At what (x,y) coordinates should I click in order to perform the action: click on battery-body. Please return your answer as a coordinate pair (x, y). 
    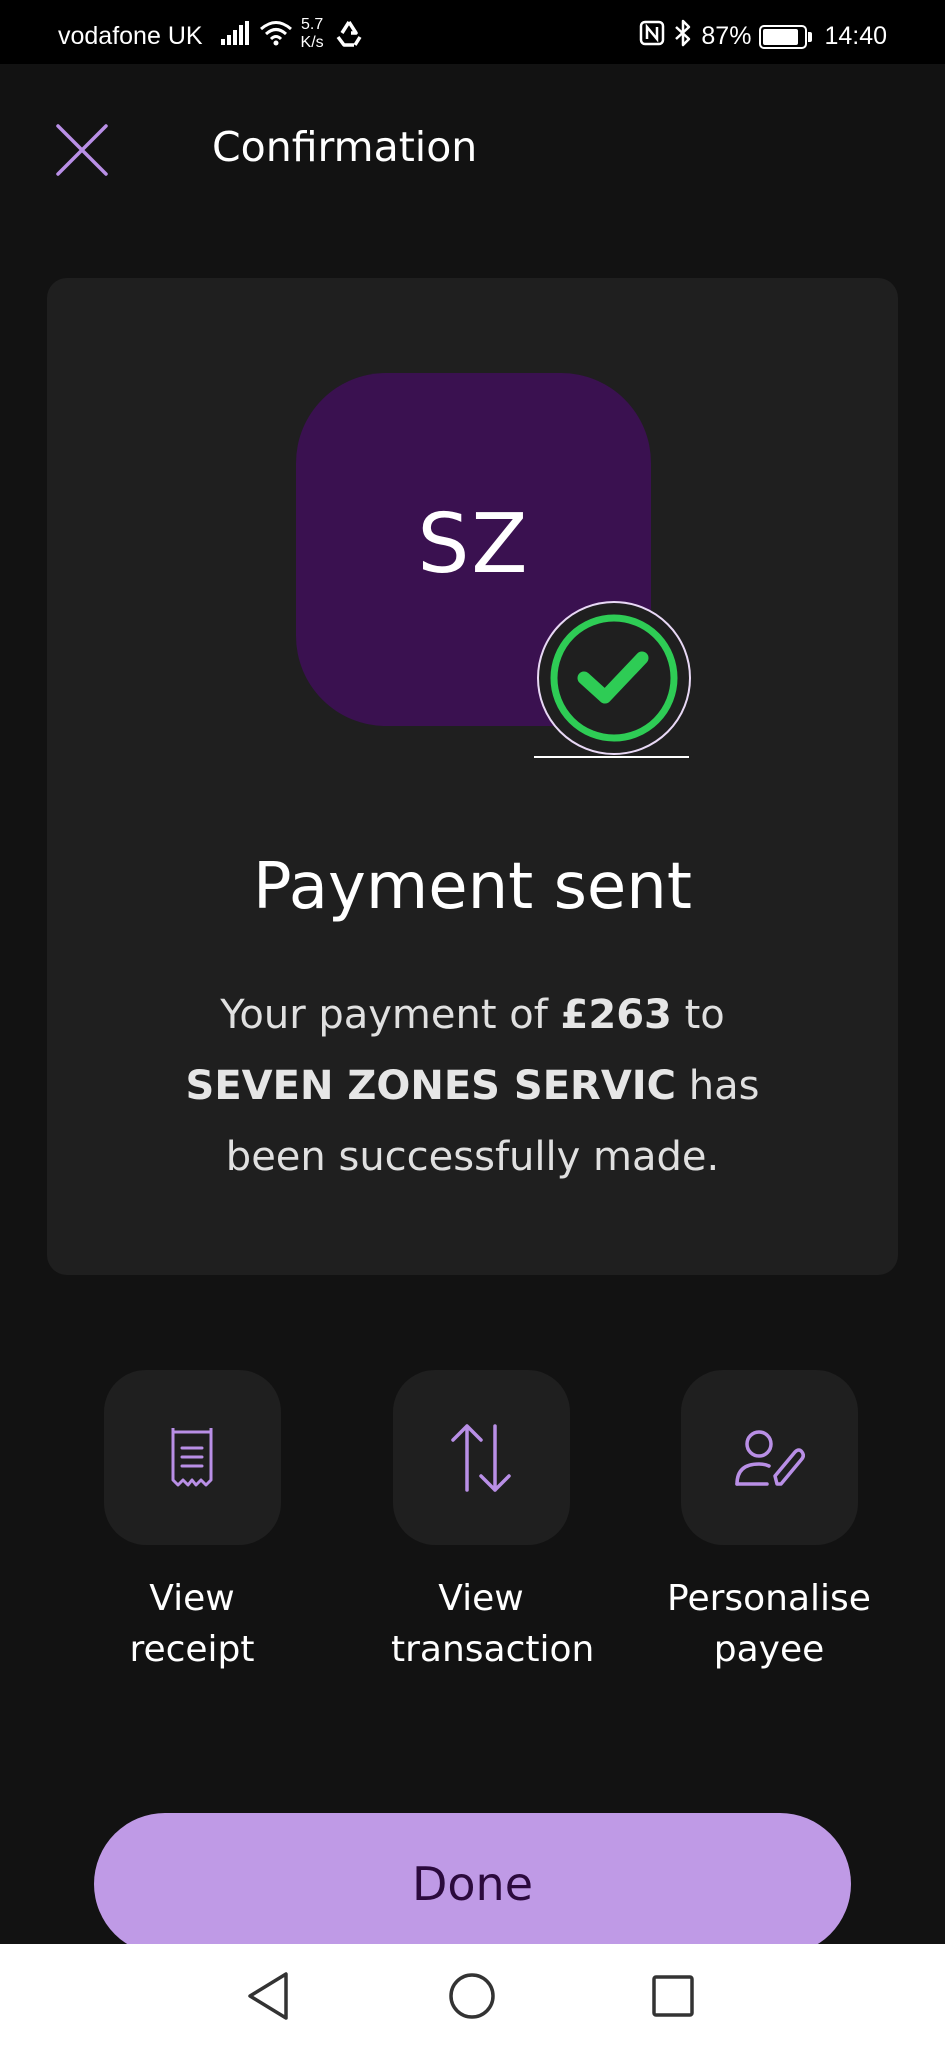
    Looking at the image, I should click on (783, 36).